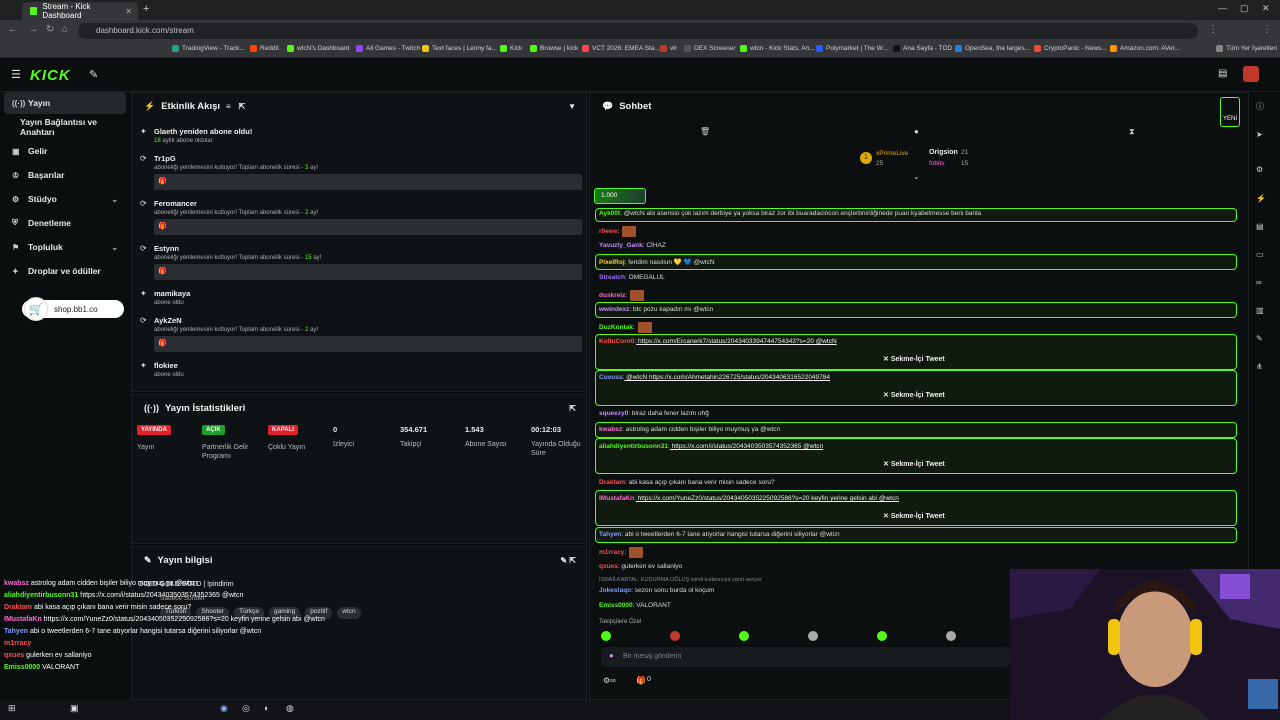  Describe the element at coordinates (1260, 254) in the screenshot. I see `chat-icon: ▭` at that location.